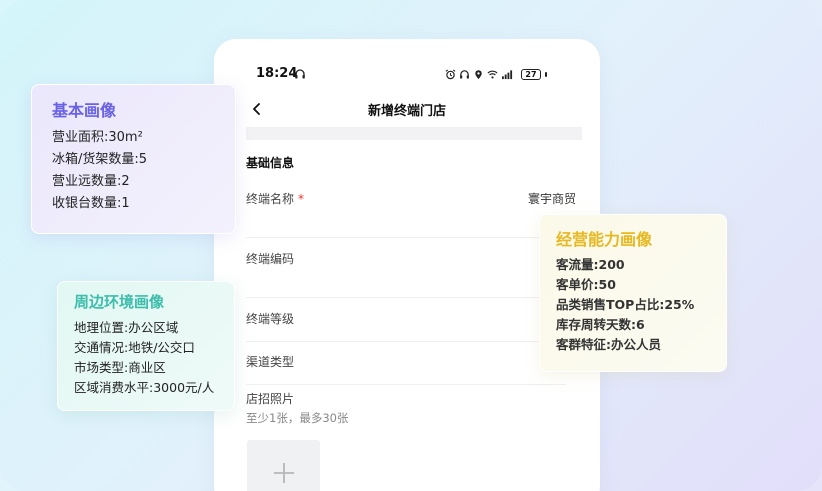  I want to click on terminal-code-label: 终端编码, so click(270, 259).